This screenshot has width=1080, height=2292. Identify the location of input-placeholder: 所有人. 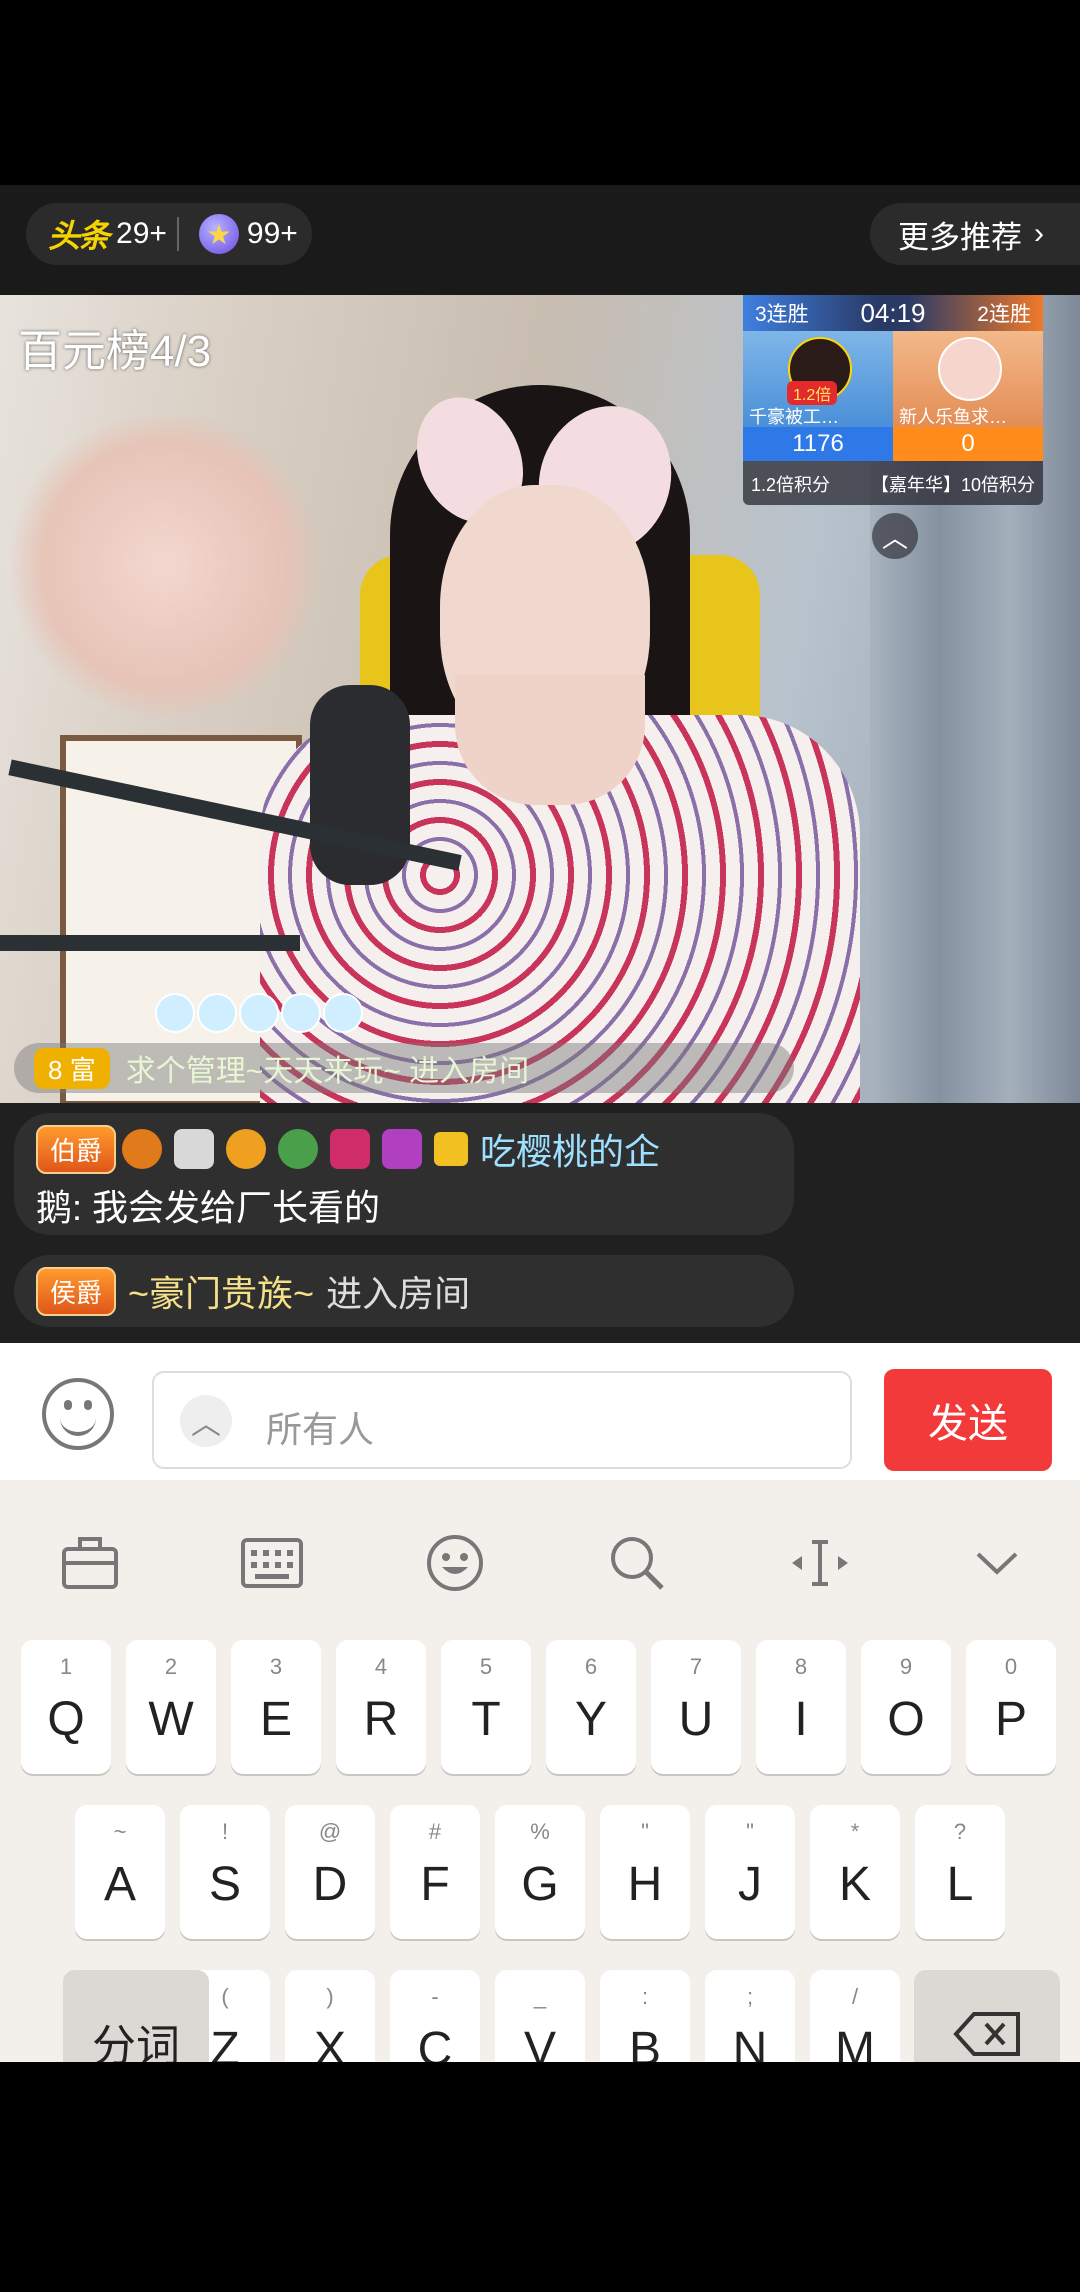
(320, 1429).